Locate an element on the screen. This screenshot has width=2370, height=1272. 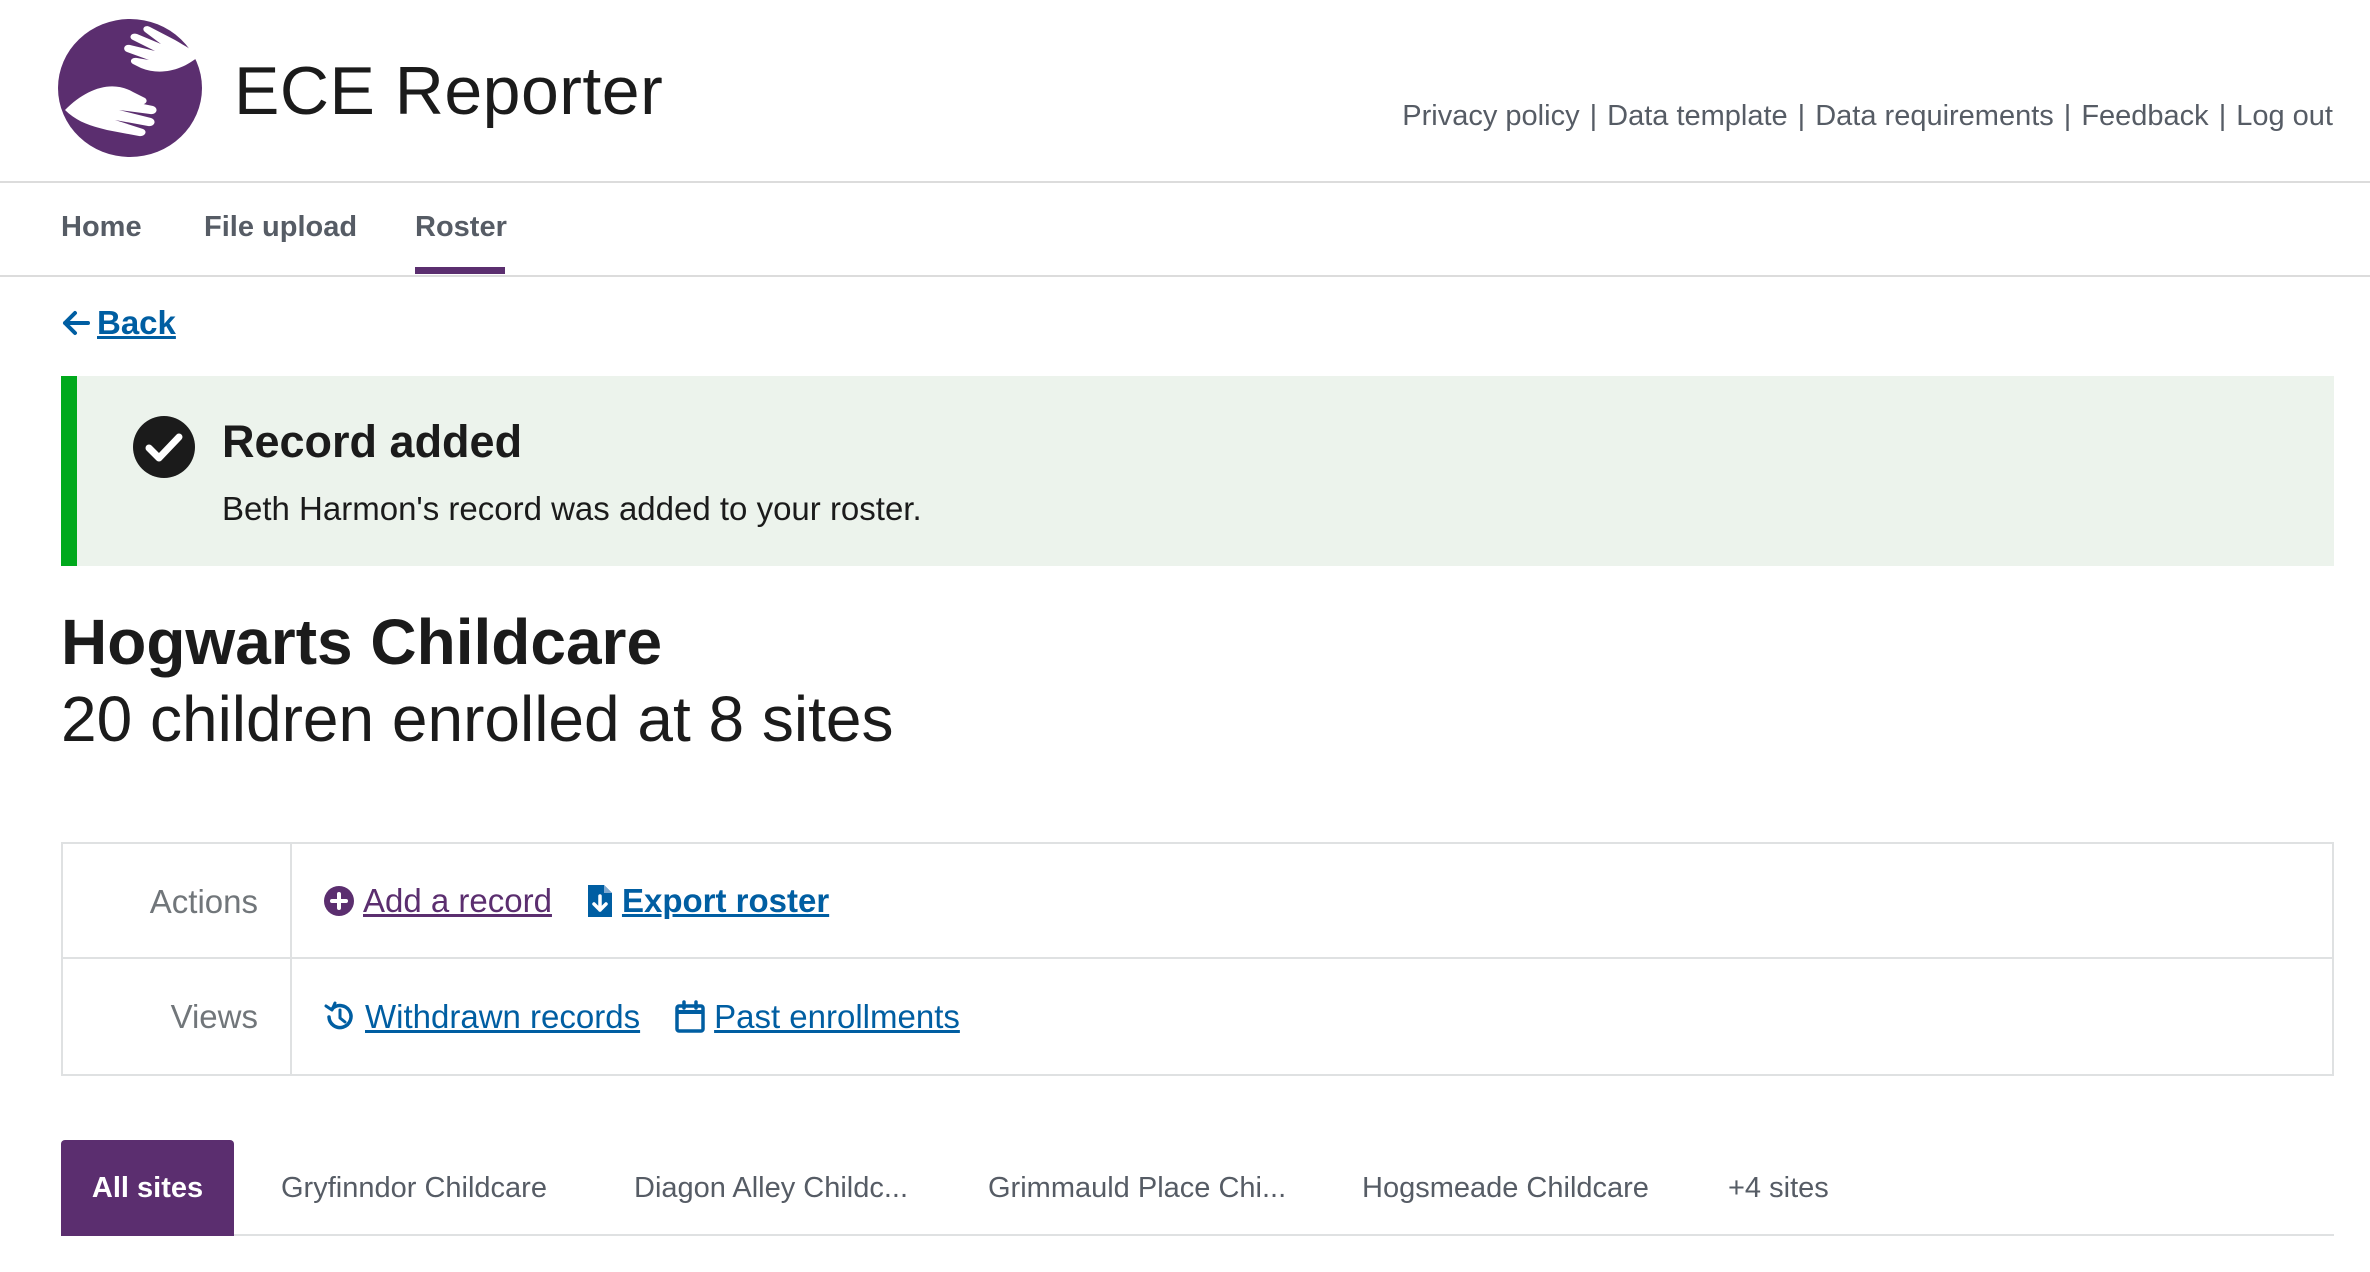
privacy-policy-link: Privacy policy is located at coordinates (1490, 116).